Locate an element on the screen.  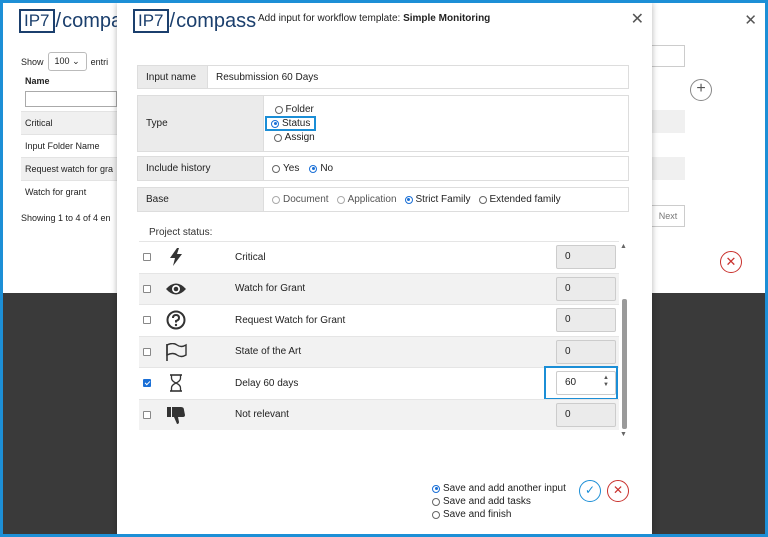
table-row: Critical is located at coordinates (71, 122).